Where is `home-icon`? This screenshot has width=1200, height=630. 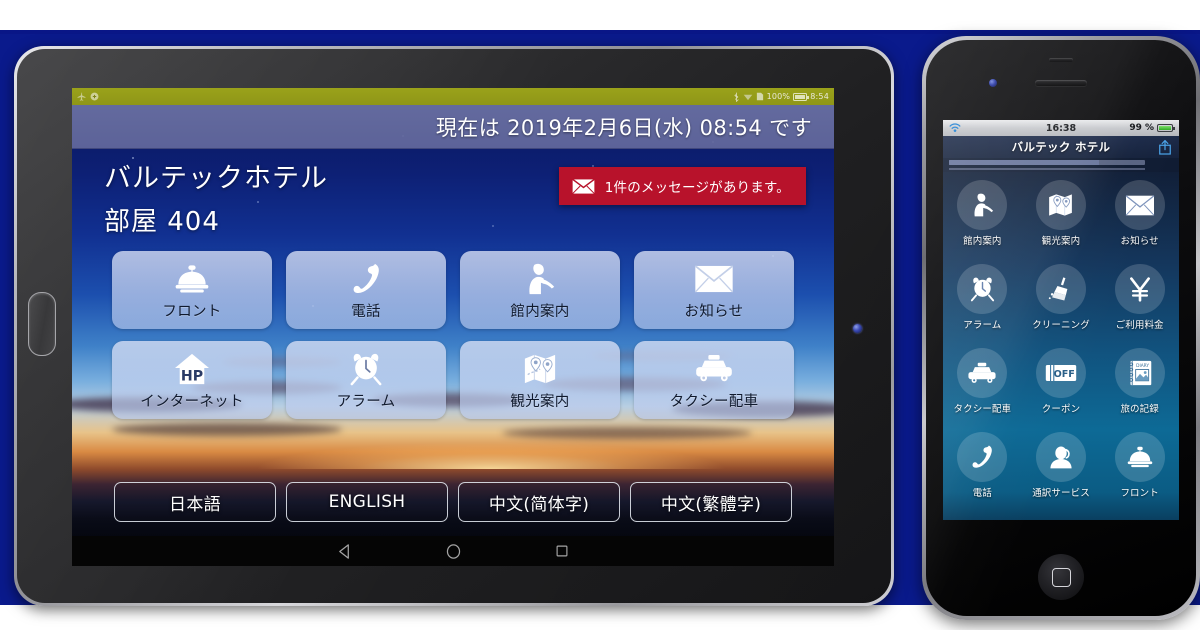 home-icon is located at coordinates (453, 551).